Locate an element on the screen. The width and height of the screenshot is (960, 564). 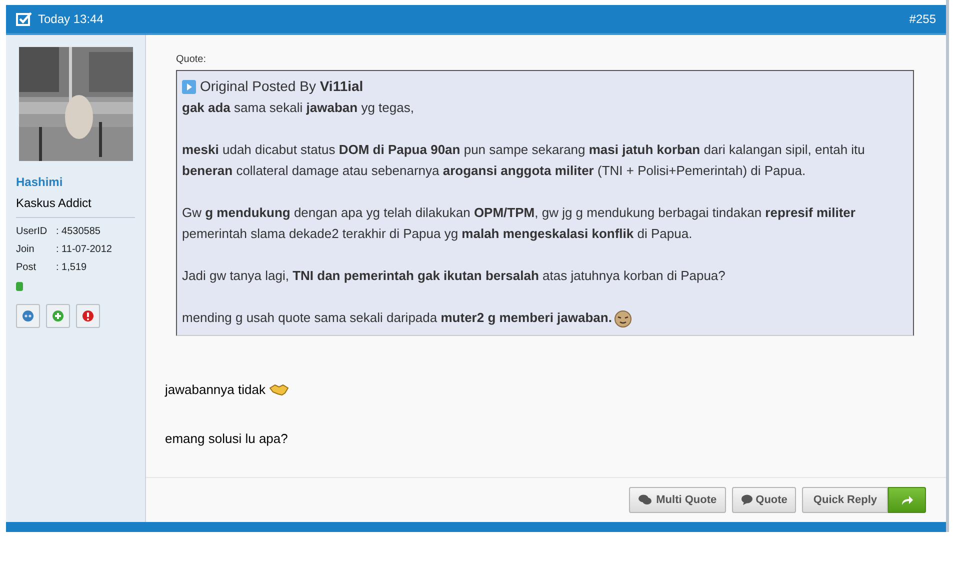
share-arrow-icon is located at coordinates (907, 500).